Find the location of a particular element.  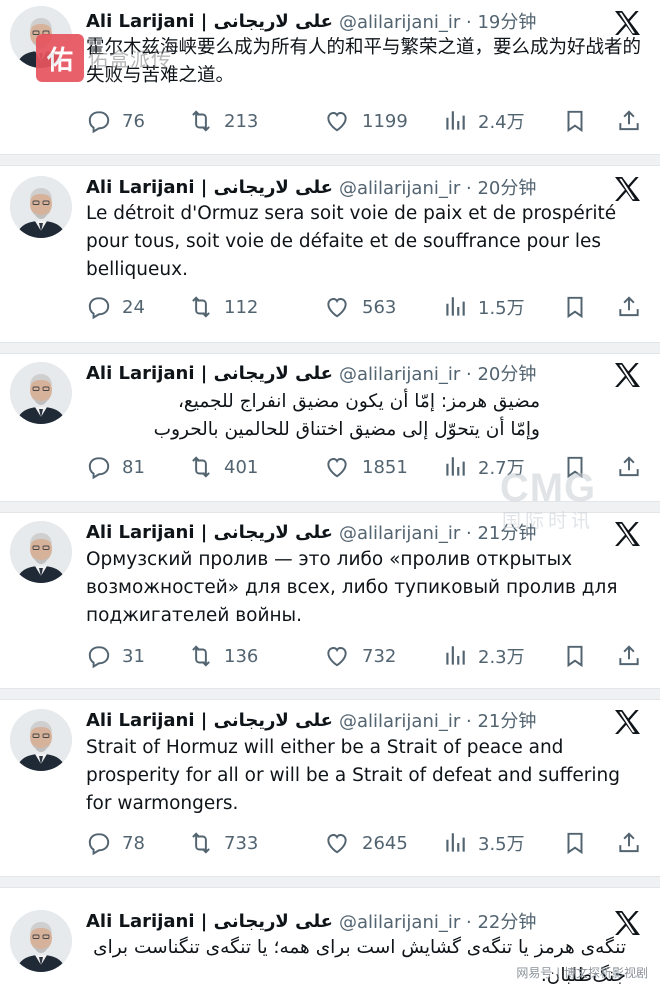

reply-button: 76 is located at coordinates (115, 121).